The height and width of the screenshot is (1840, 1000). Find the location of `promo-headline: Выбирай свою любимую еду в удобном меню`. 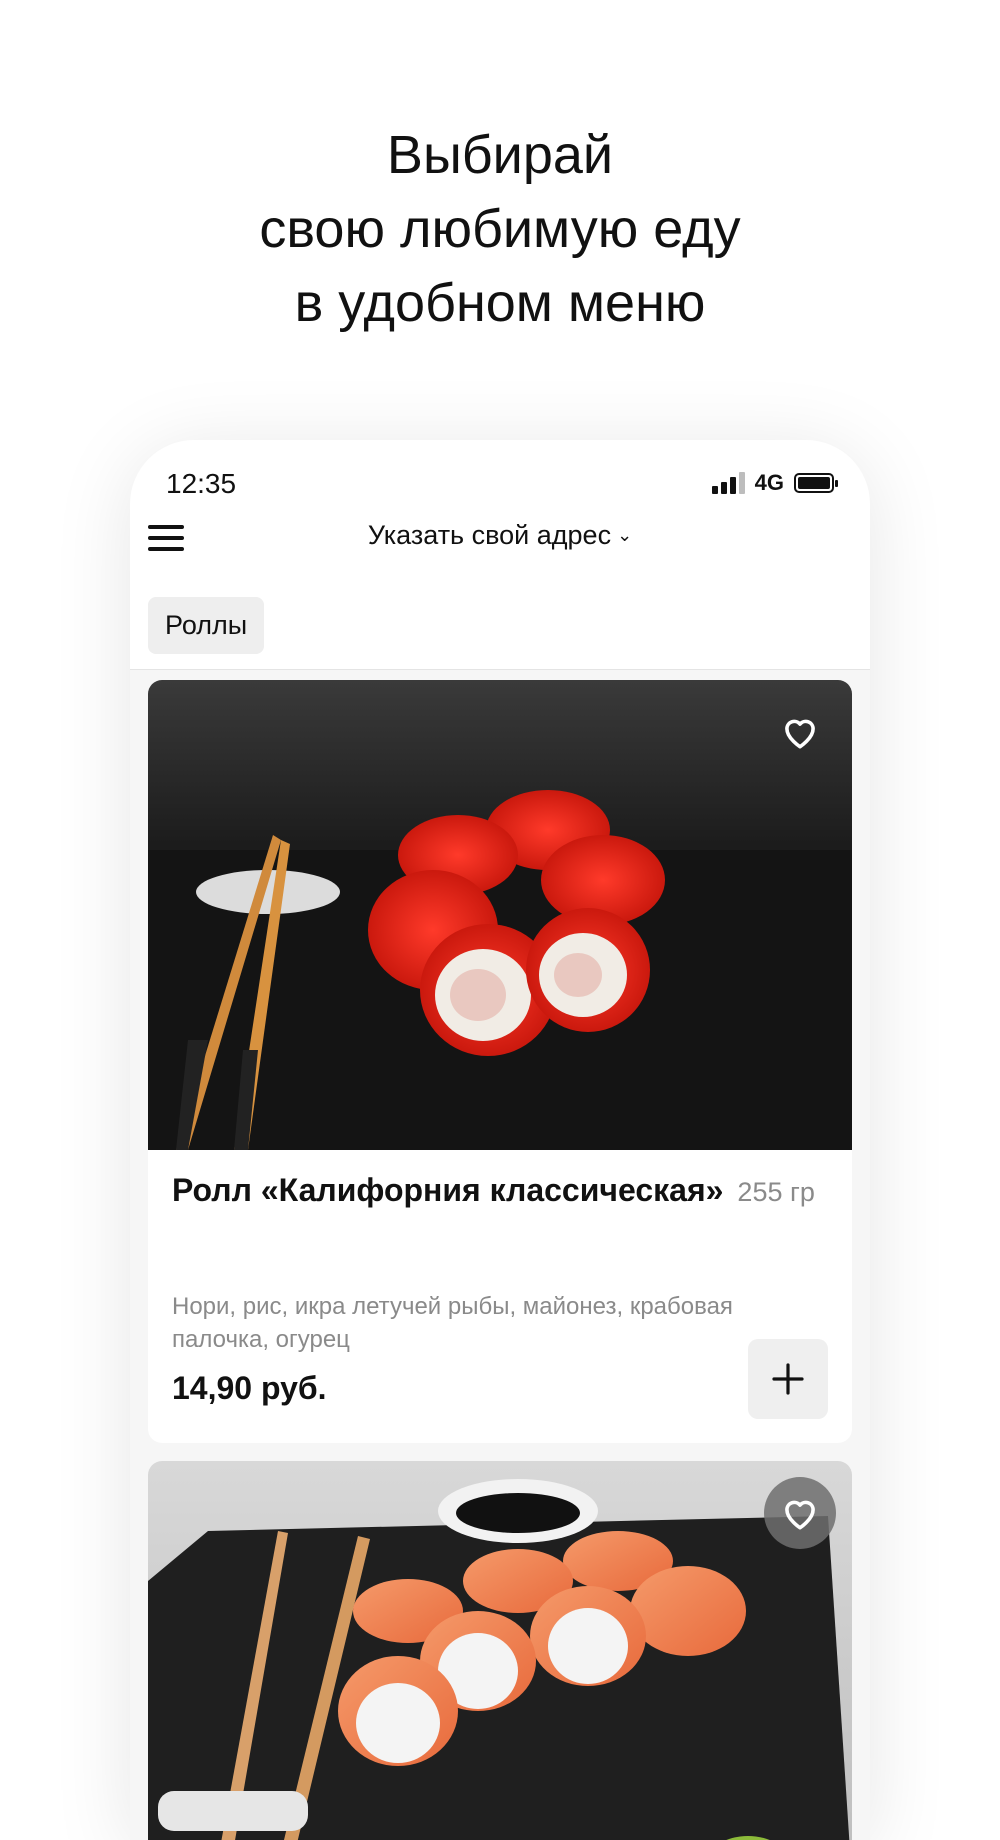

promo-headline: Выбирай свою любимую еду в удобном меню is located at coordinates (500, 229).